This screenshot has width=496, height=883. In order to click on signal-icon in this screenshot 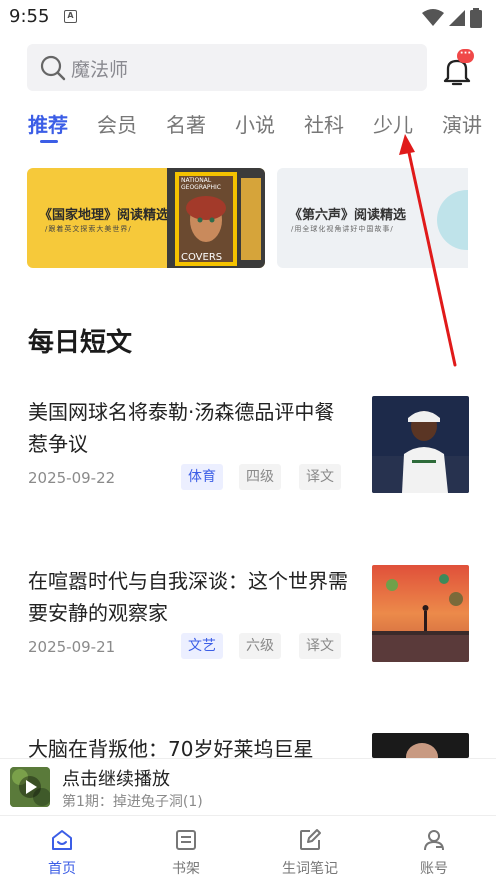, I will do `click(457, 18)`.